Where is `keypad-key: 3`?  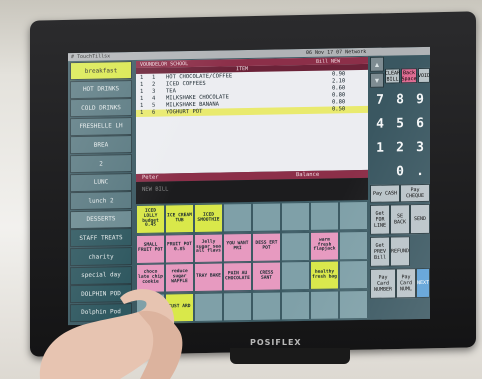 keypad-key: 3 is located at coordinates (420, 147).